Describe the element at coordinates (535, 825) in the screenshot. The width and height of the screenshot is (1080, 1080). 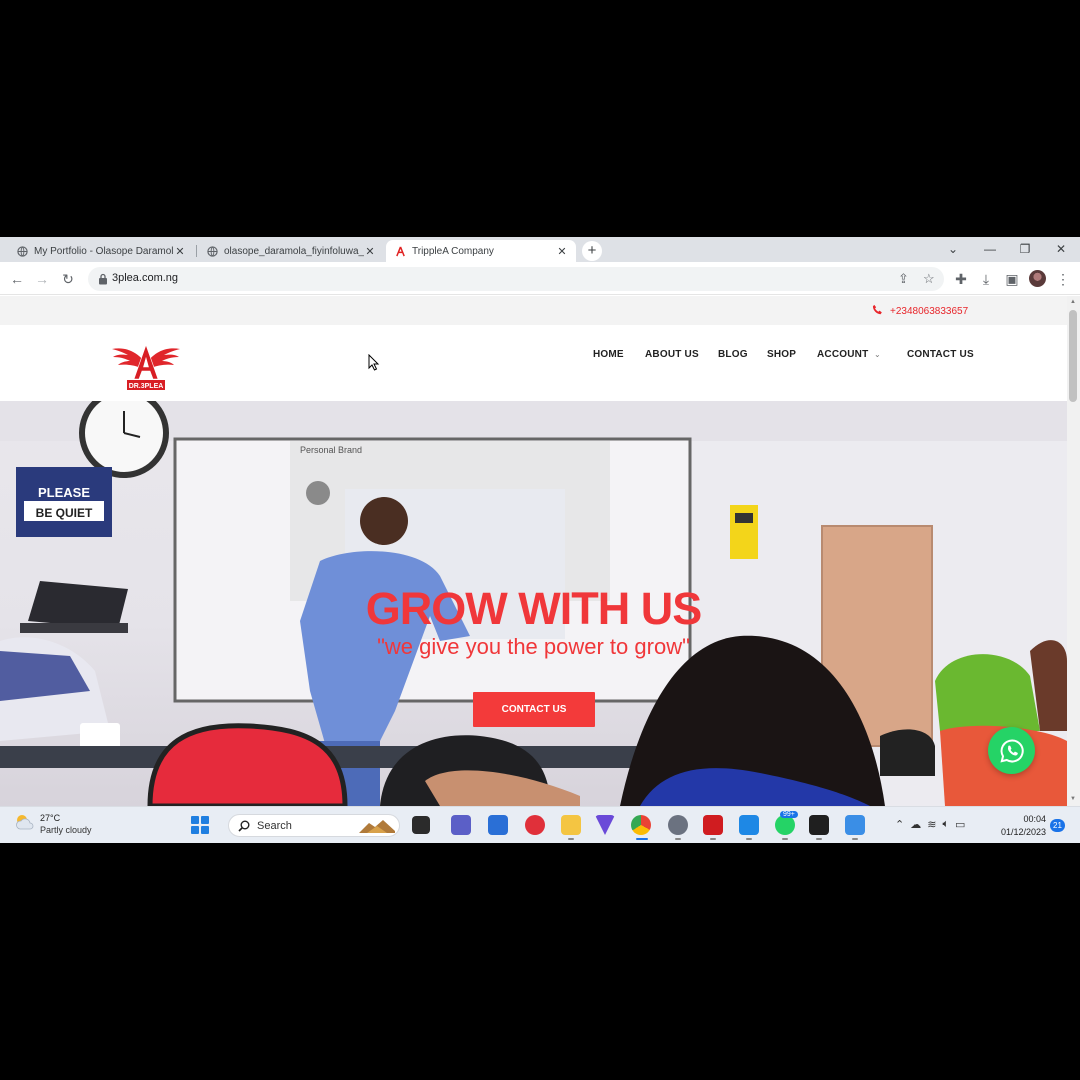
I see `brave-browser-icon` at that location.